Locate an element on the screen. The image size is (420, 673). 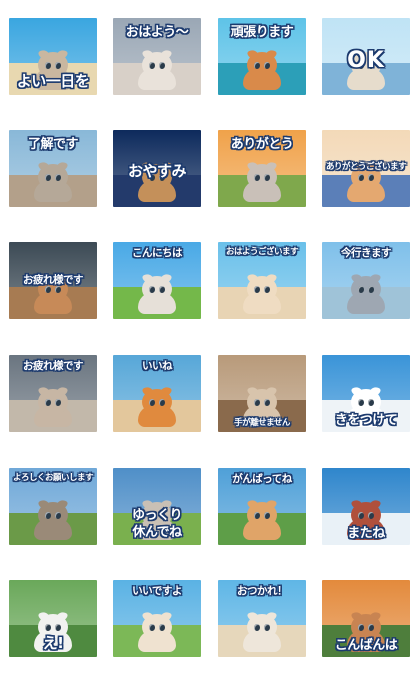
sticker-tile: いいですよ is located at coordinates (157, 618).